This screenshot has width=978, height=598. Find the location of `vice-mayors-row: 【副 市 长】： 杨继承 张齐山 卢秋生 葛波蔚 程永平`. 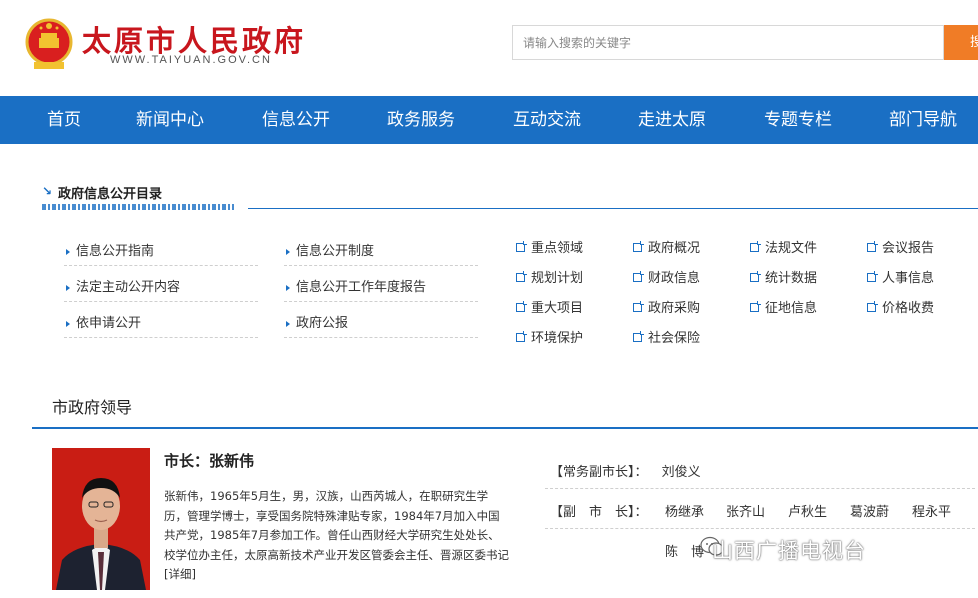

vice-mayors-row: 【副 市 长】： 杨继承 张齐山 卢秋生 葛波蔚 程永平 is located at coordinates (750, 510).